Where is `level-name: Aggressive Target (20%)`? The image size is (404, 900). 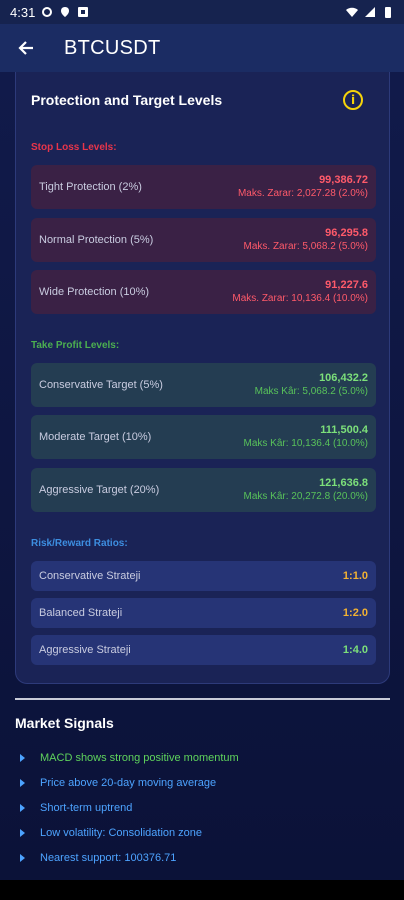 level-name: Aggressive Target (20%) is located at coordinates (99, 490).